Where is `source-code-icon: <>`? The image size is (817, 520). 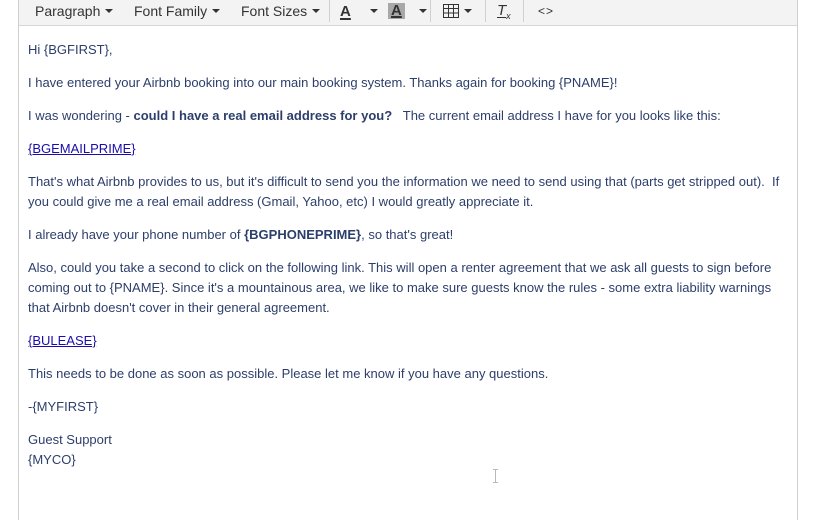 source-code-icon: <> is located at coordinates (546, 11).